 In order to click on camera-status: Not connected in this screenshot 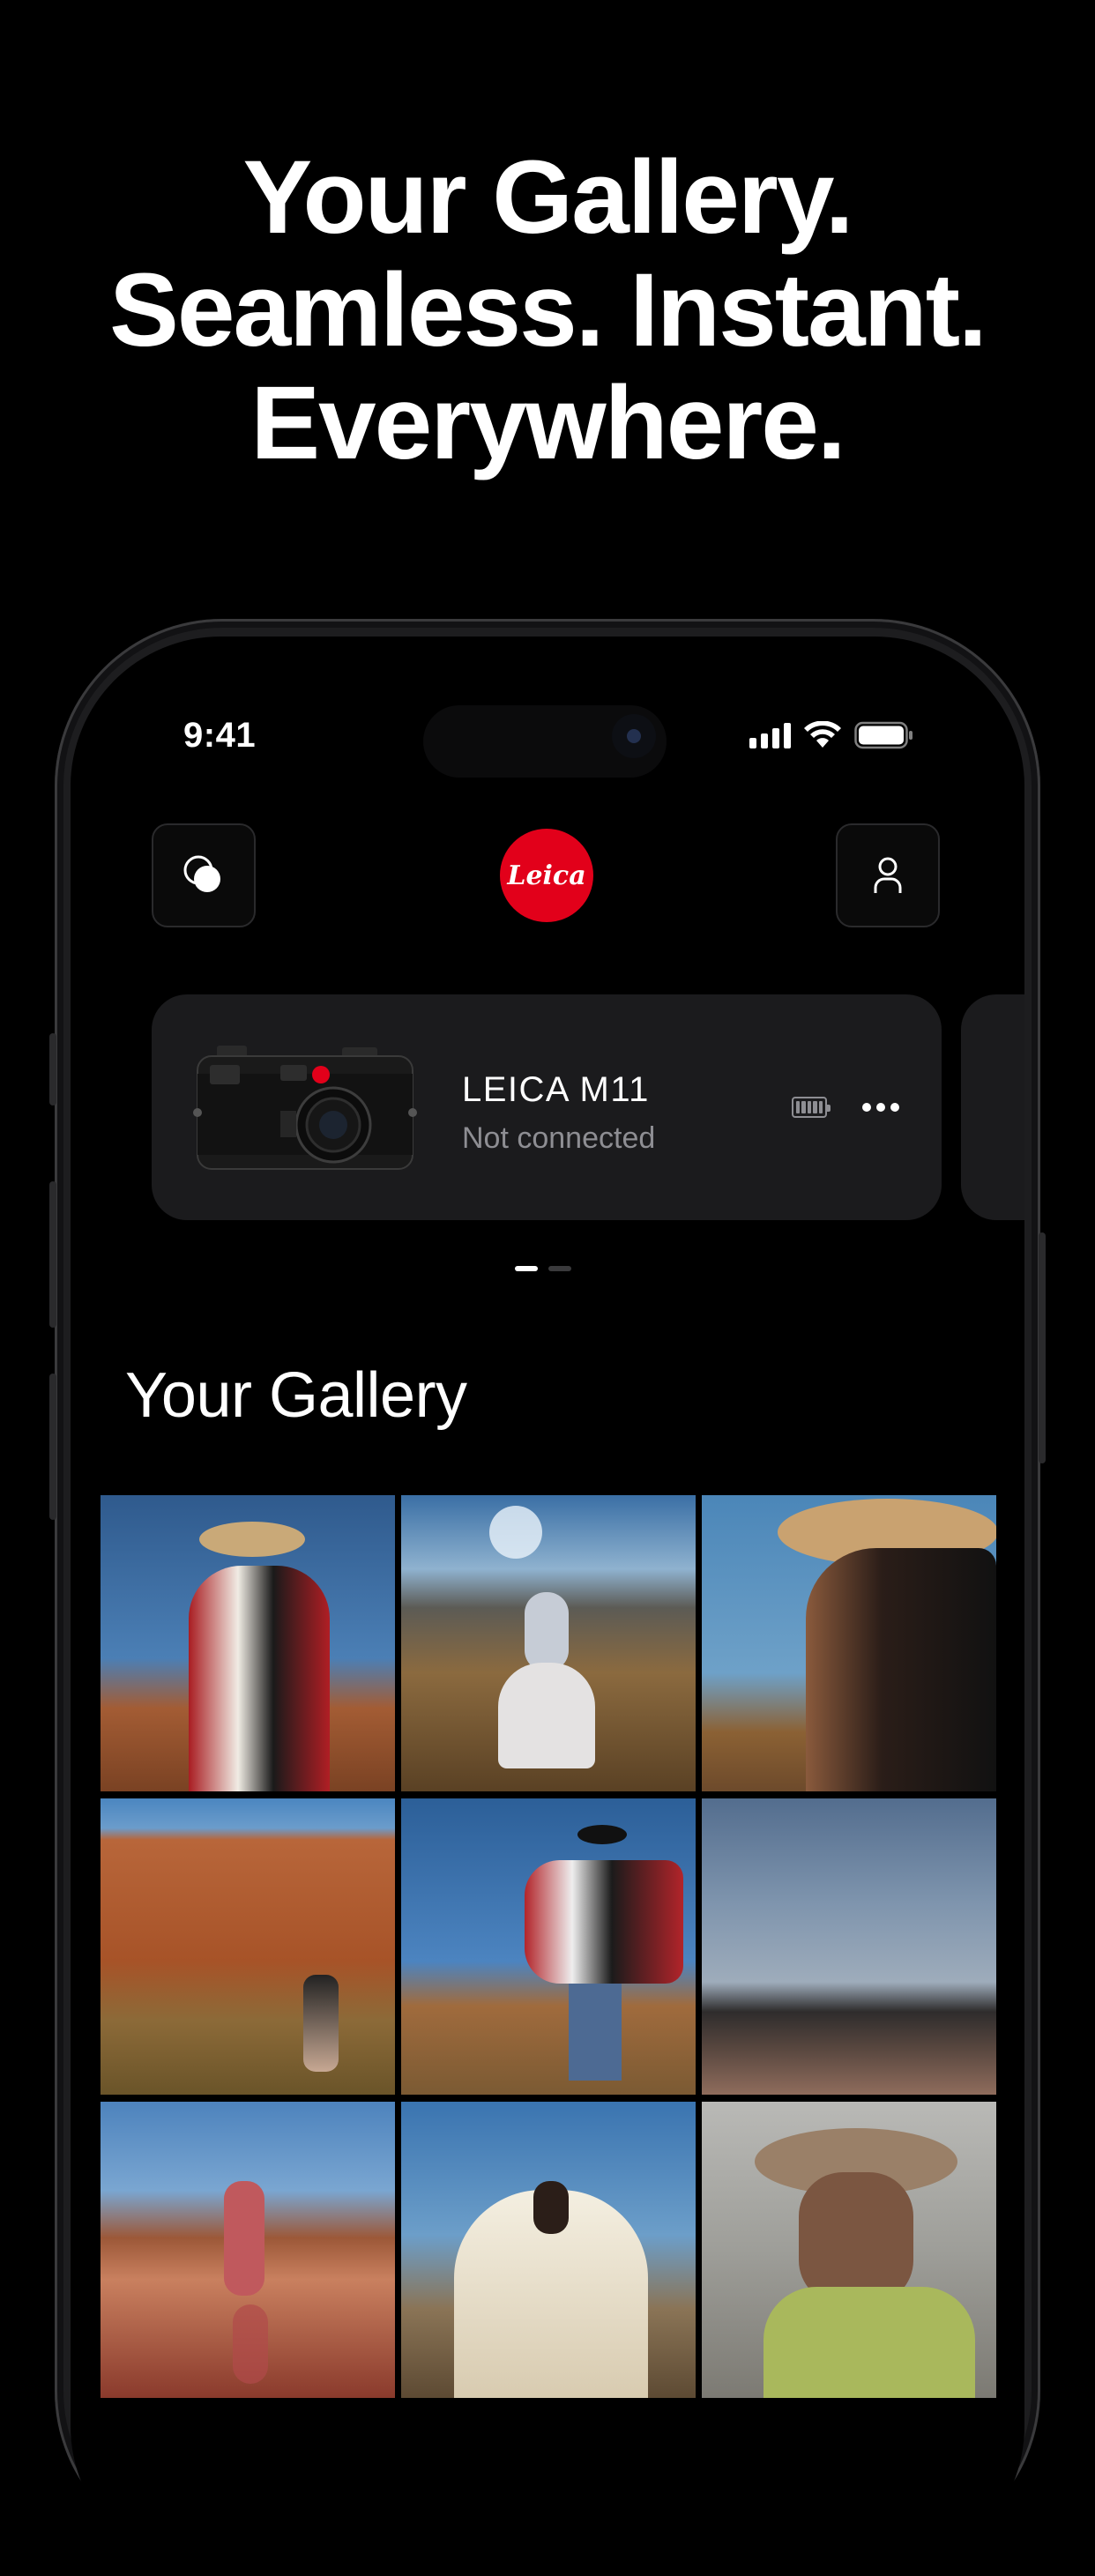, I will do `click(559, 1138)`.